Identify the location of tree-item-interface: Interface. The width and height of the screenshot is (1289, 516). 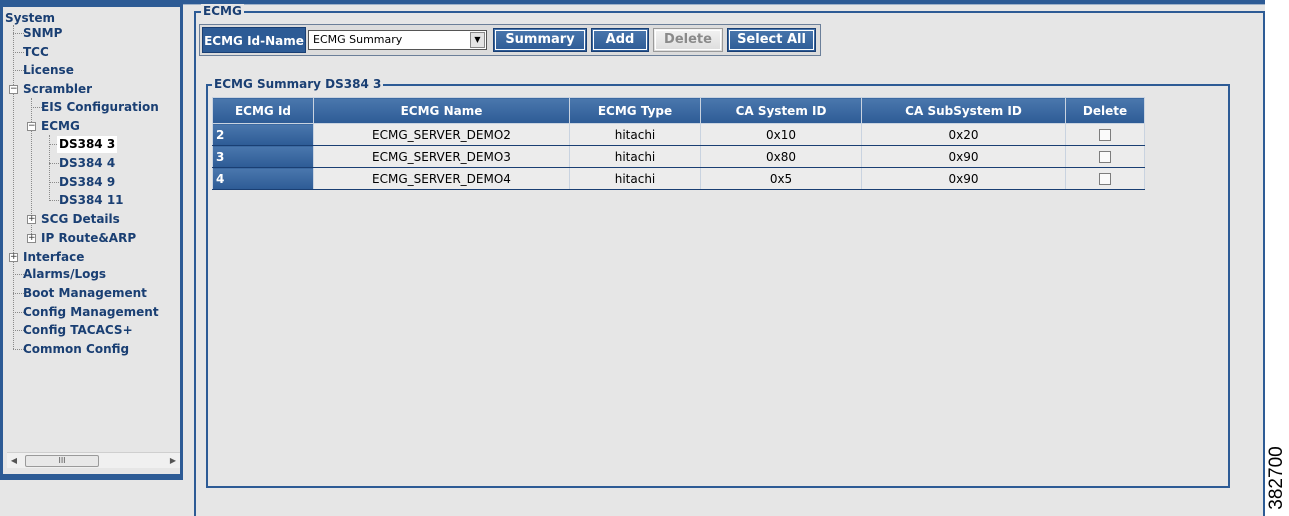
(53, 257).